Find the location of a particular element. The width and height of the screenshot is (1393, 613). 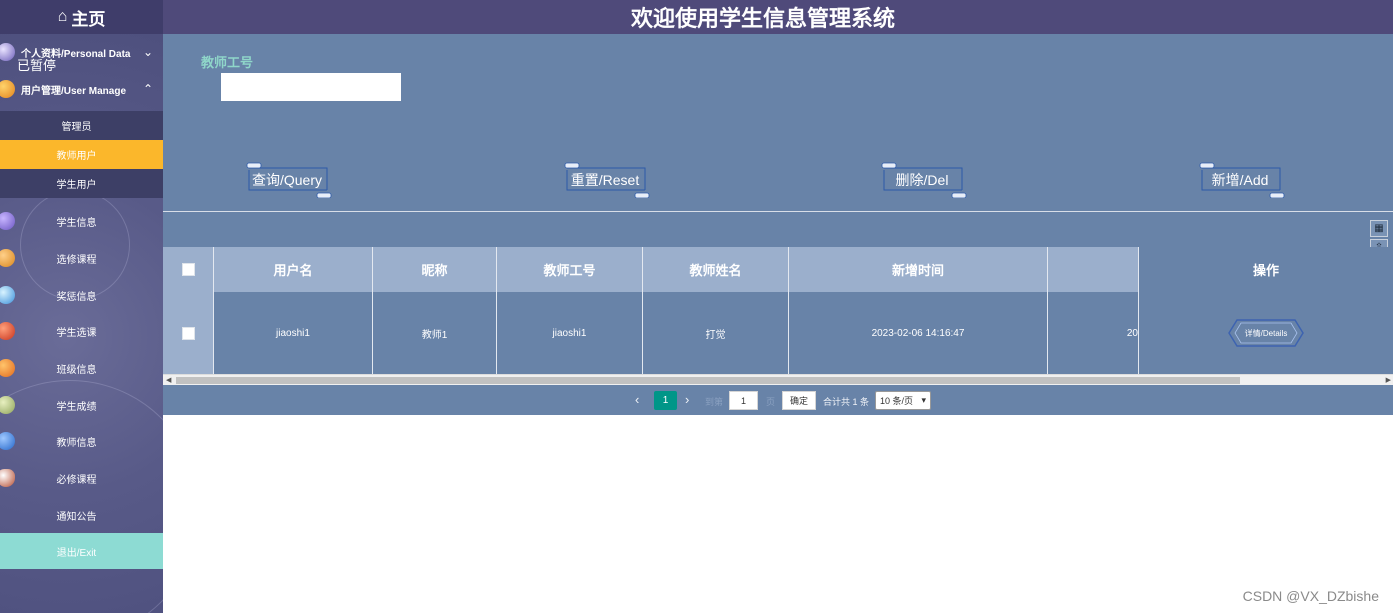

menu-group-user-manage: 用户管理/User Manage ⌃ is located at coordinates (81, 89).